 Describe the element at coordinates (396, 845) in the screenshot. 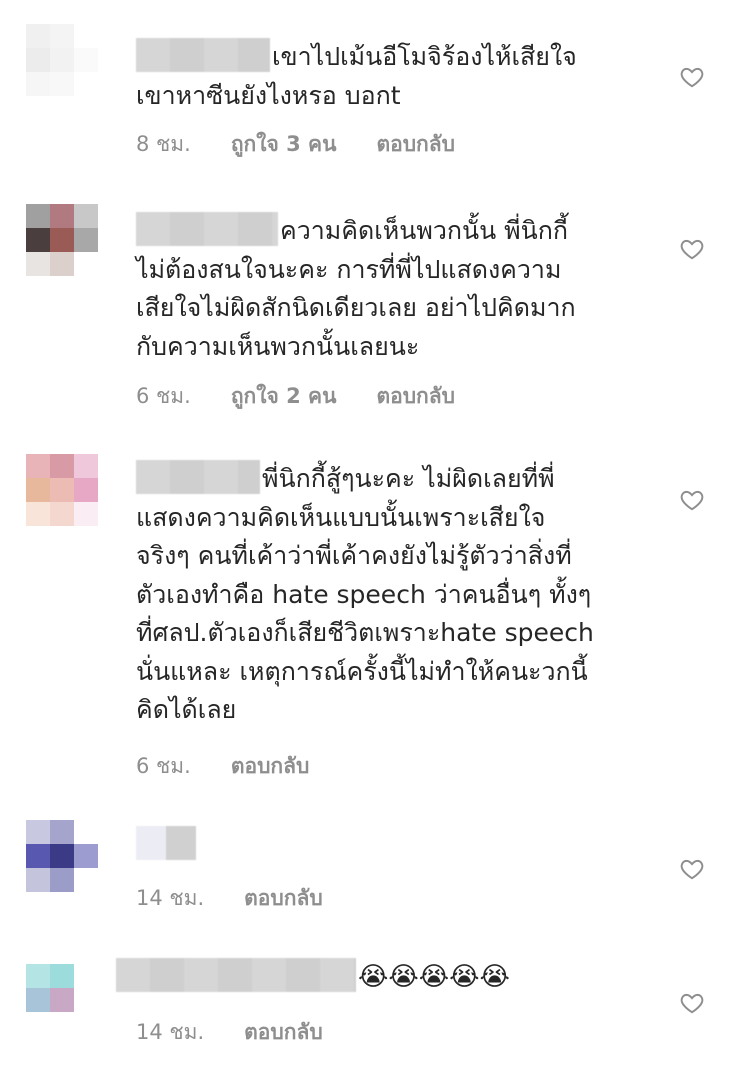

I see `comment-body` at that location.